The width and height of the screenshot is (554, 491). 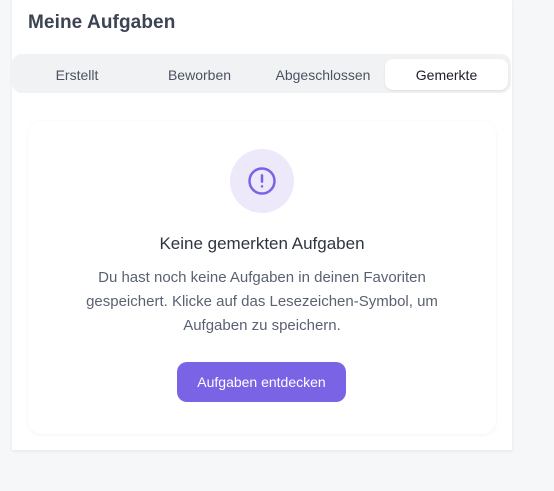 What do you see at coordinates (262, 243) in the screenshot?
I see `empty-state-title: Keine gemerkten Aufgaben` at bounding box center [262, 243].